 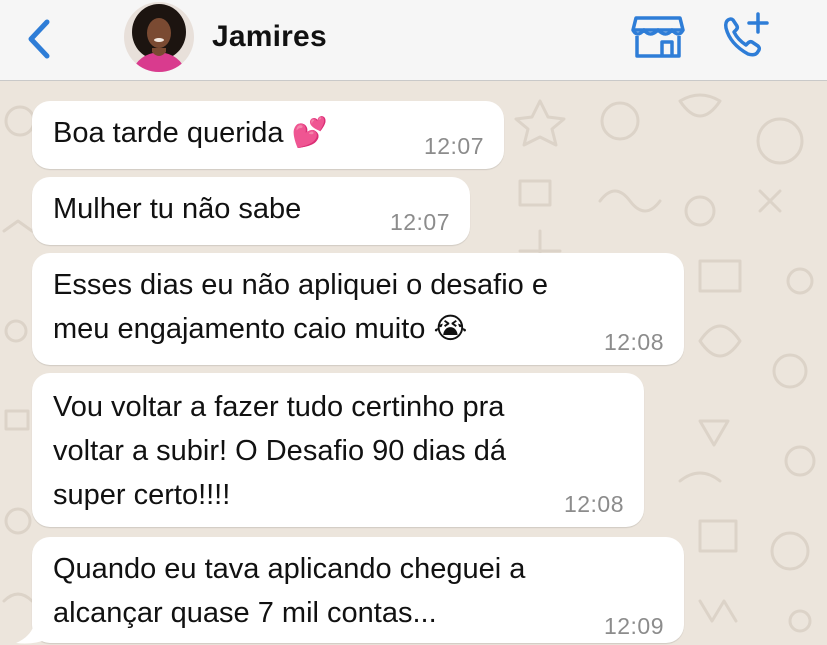 I want to click on message-text: super certo!!!!, so click(x=142, y=495).